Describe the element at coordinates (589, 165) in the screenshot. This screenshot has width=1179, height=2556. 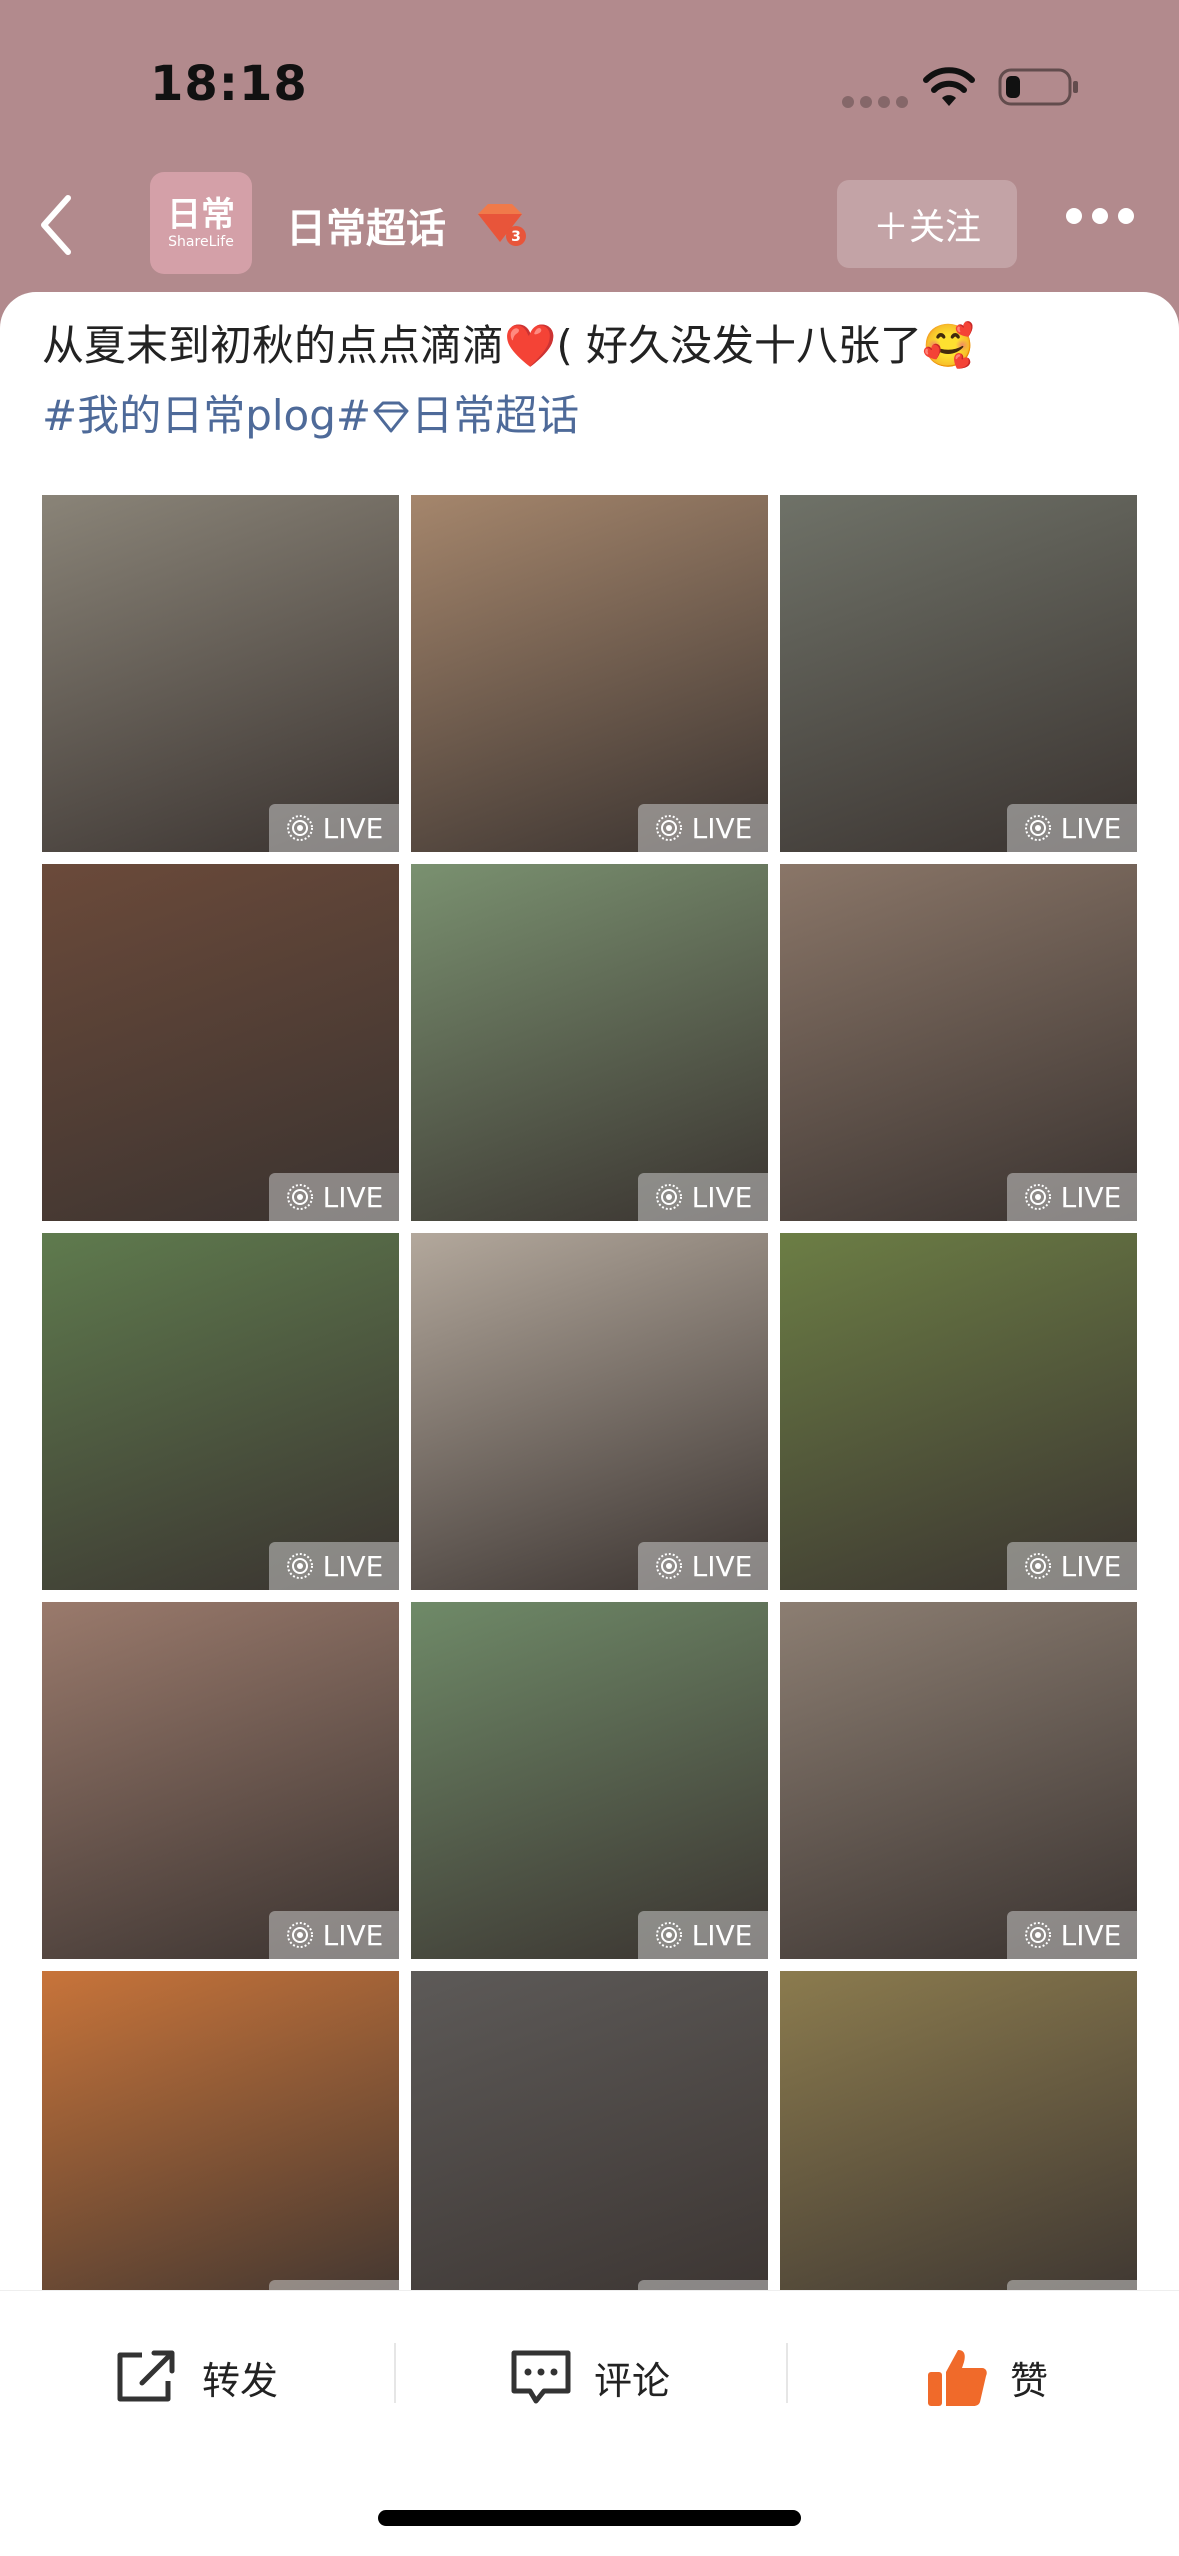
I see `header-background` at that location.